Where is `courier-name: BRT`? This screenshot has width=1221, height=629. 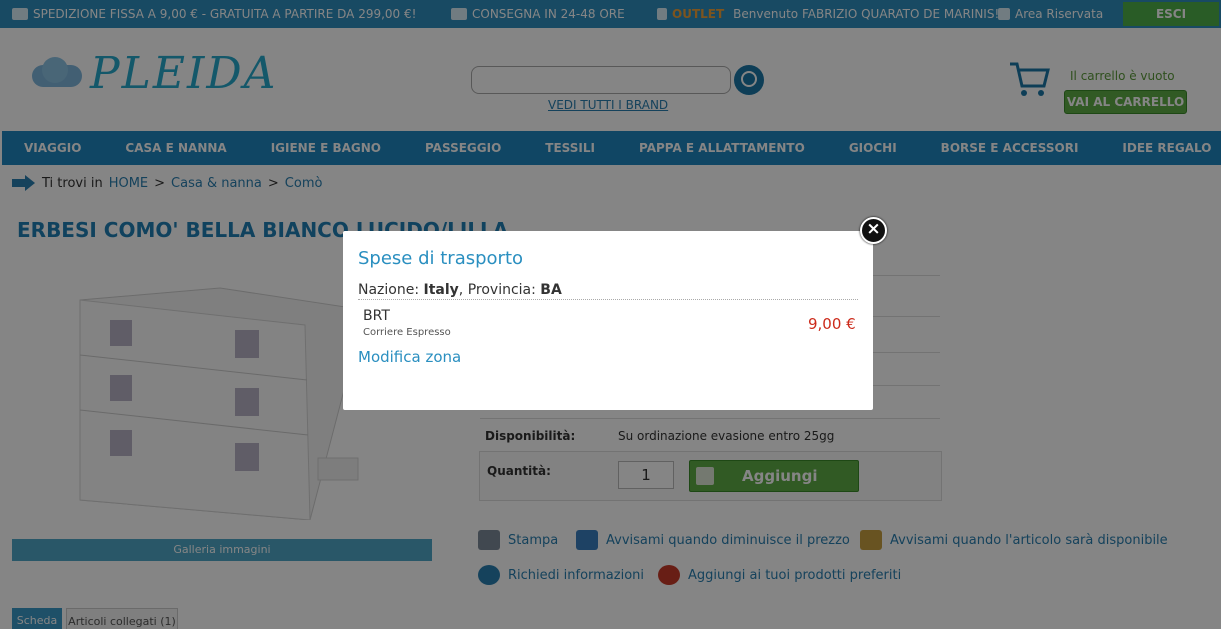
courier-name: BRT is located at coordinates (376, 316).